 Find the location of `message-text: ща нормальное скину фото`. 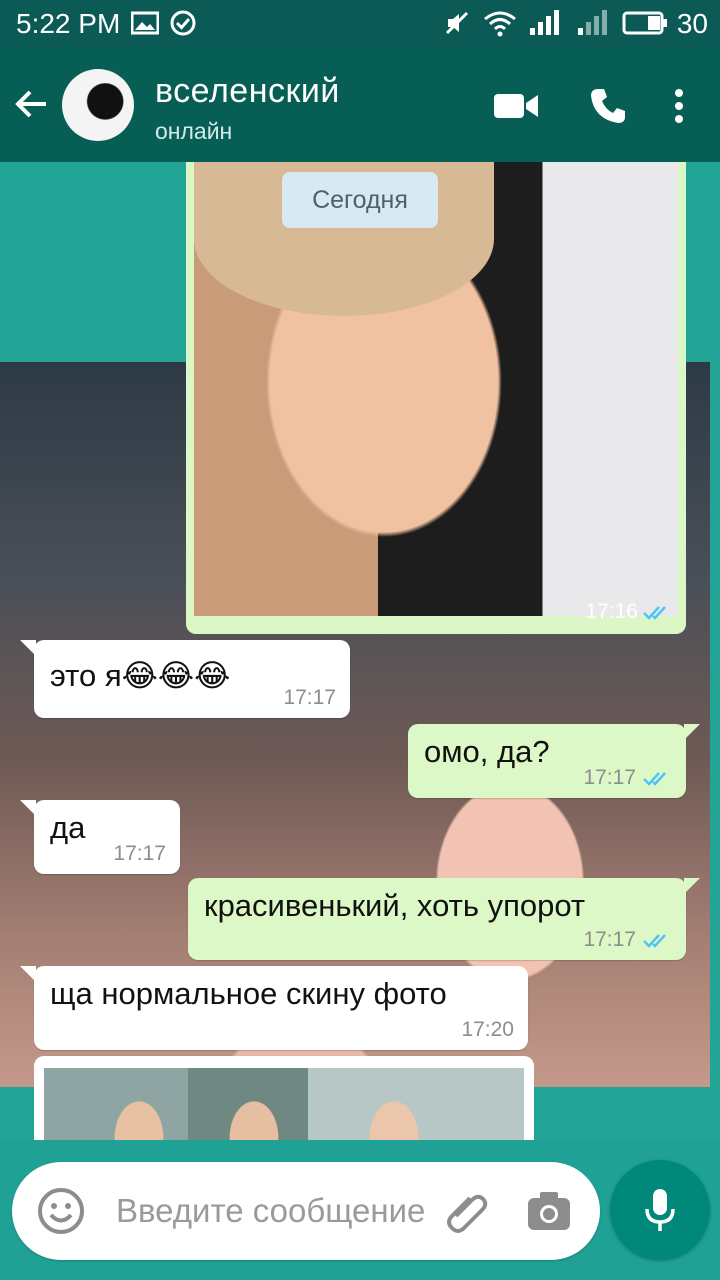

message-text: ща нормальное скину фото is located at coordinates (248, 993).